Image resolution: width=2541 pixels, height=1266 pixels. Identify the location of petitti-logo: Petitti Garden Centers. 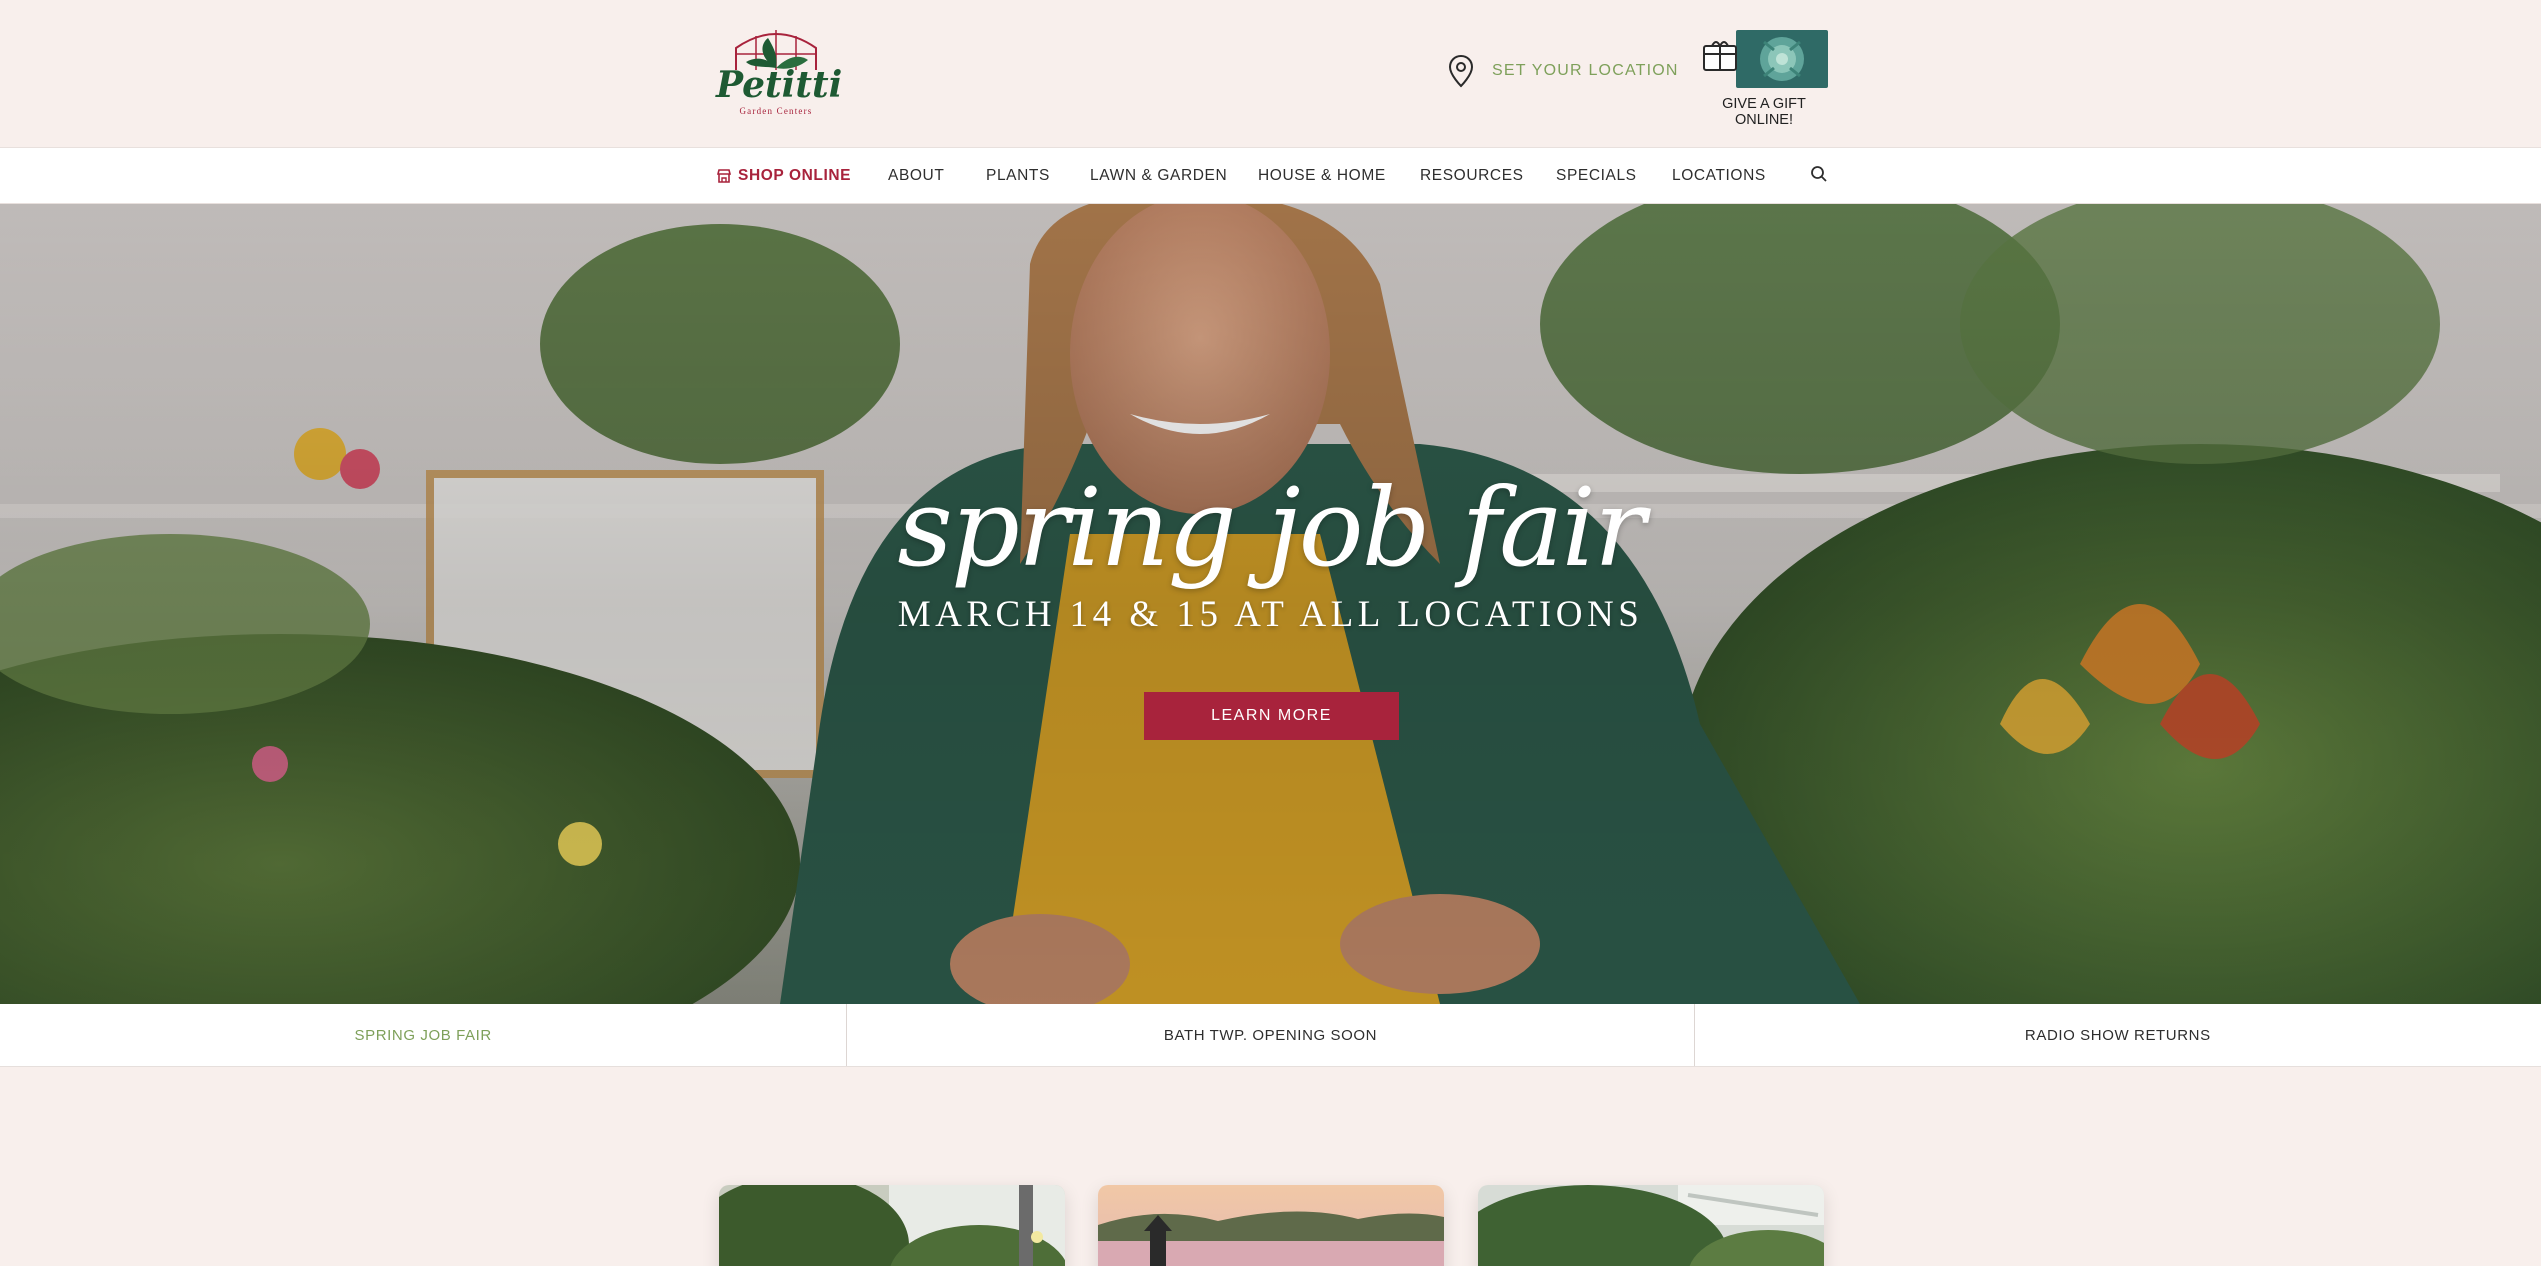
(779, 73).